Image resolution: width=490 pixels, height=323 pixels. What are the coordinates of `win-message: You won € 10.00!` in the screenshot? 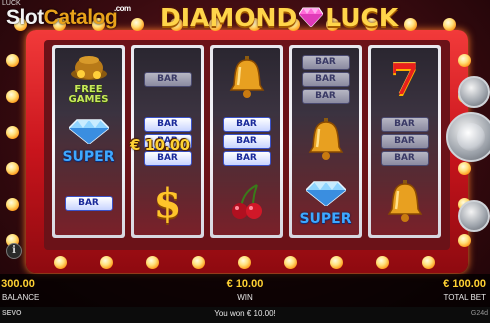 It's located at (245, 313).